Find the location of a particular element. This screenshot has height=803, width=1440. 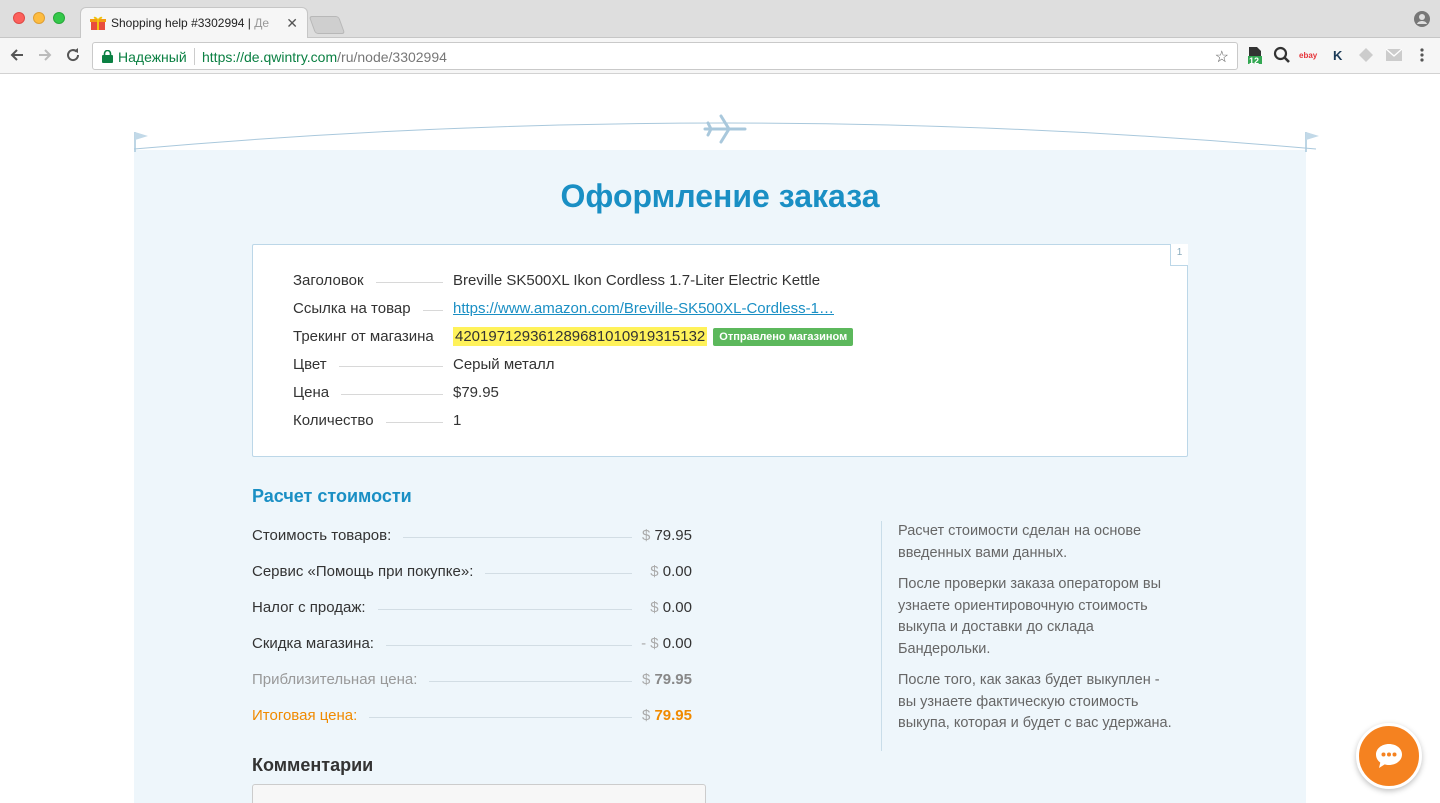

cost-row-service: Сервис «Помощь при покупке»: $ 0.00 is located at coordinates (472, 573).